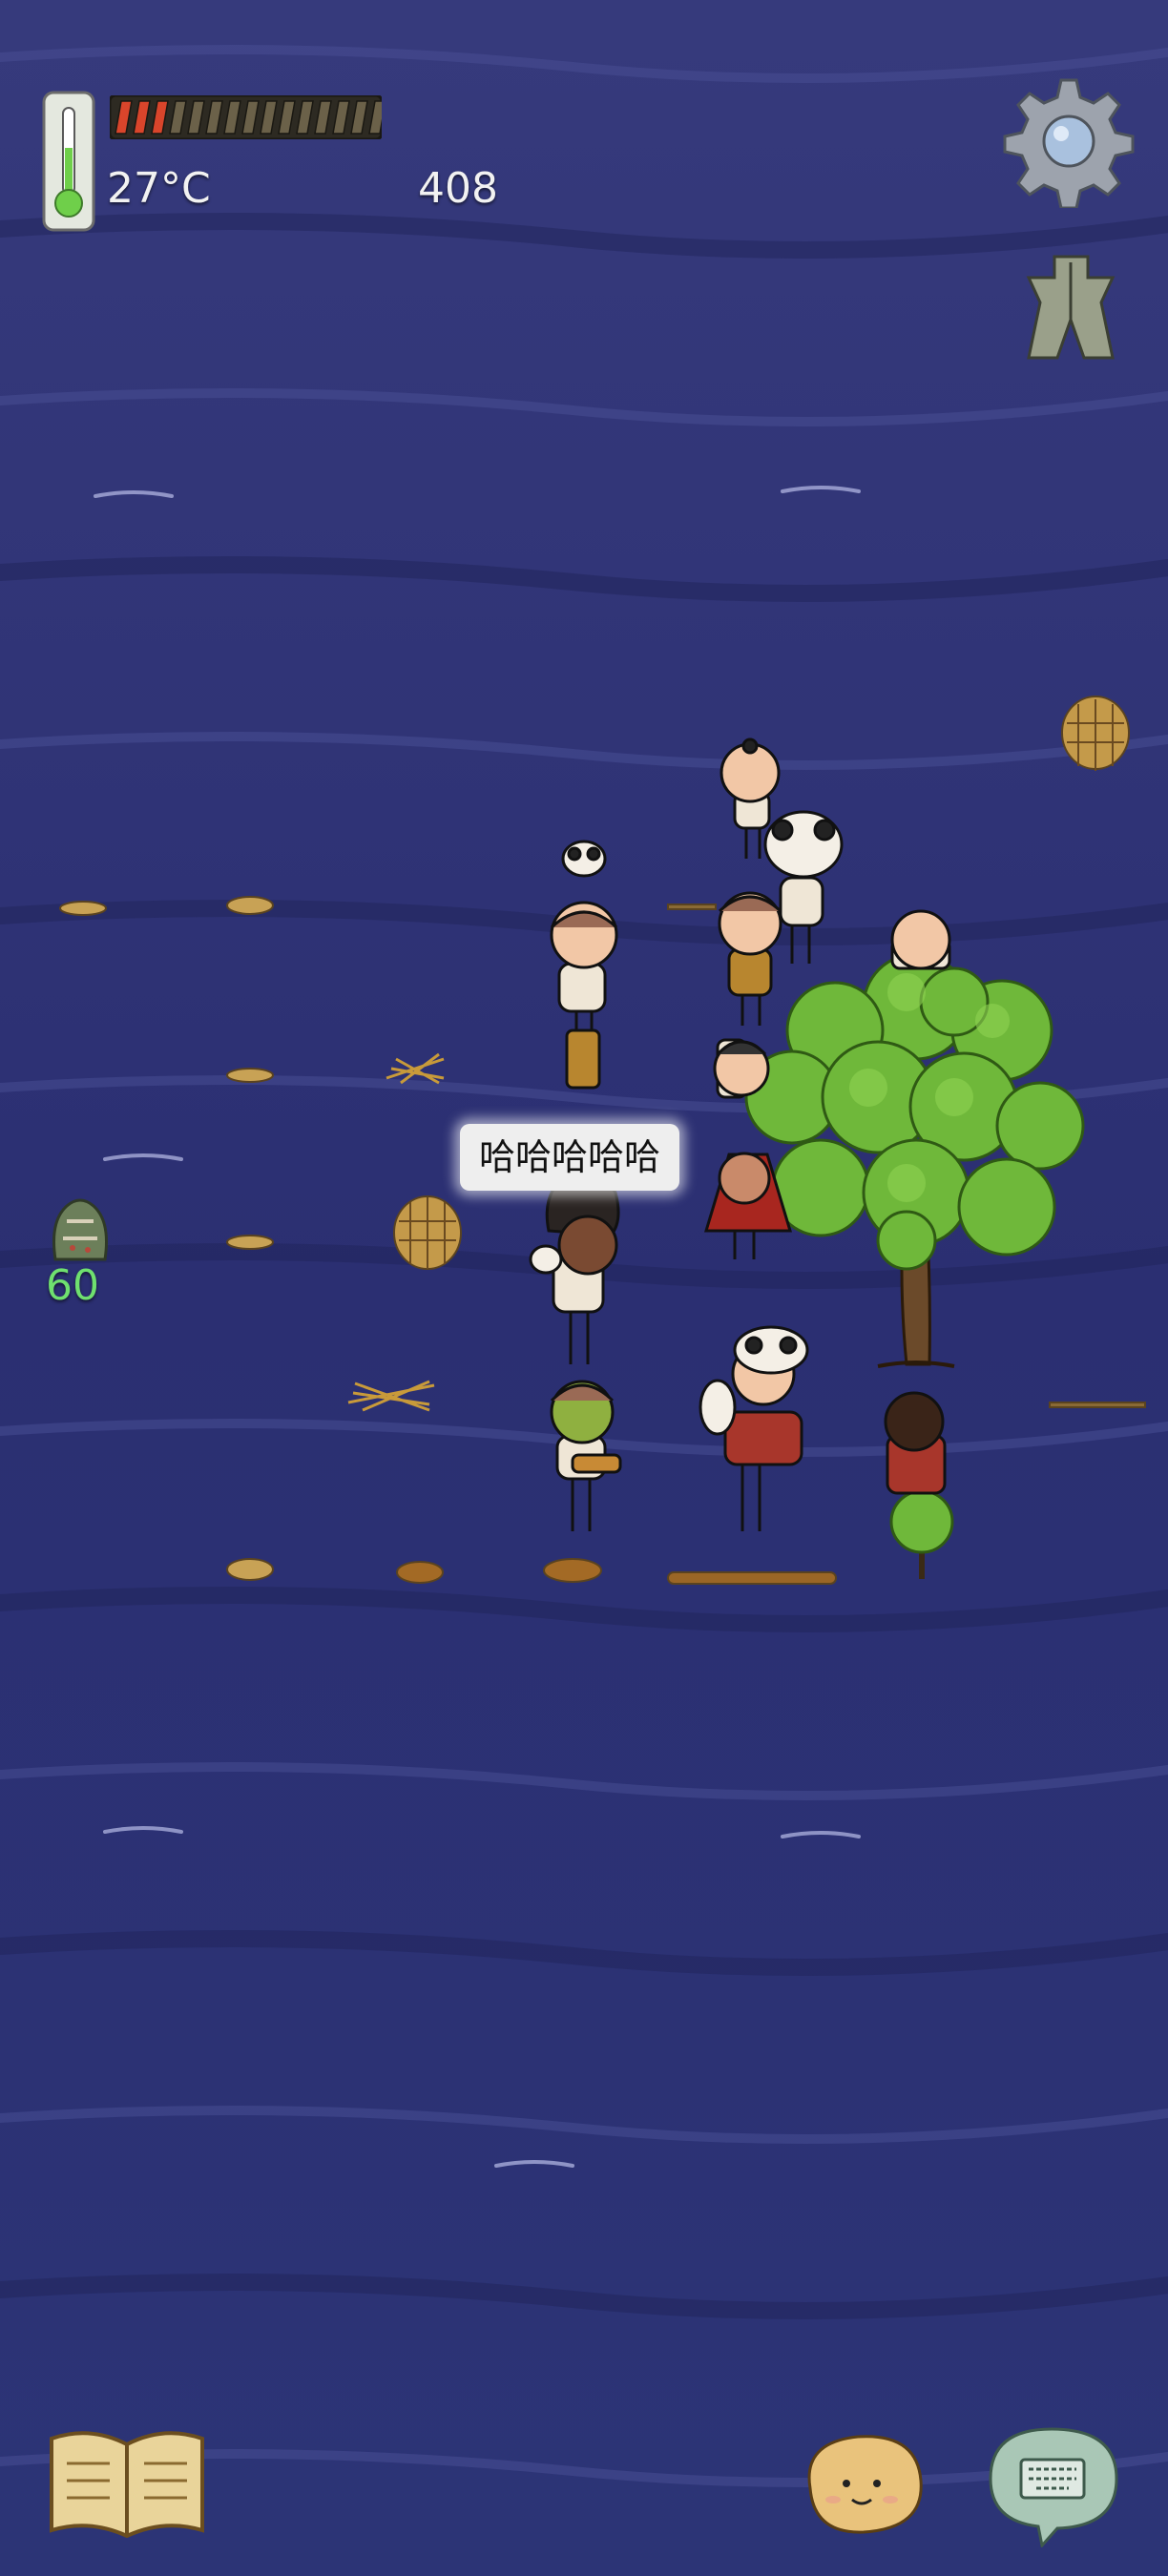  Describe the element at coordinates (247, 117) in the screenshot. I see `hunger-meter` at that location.